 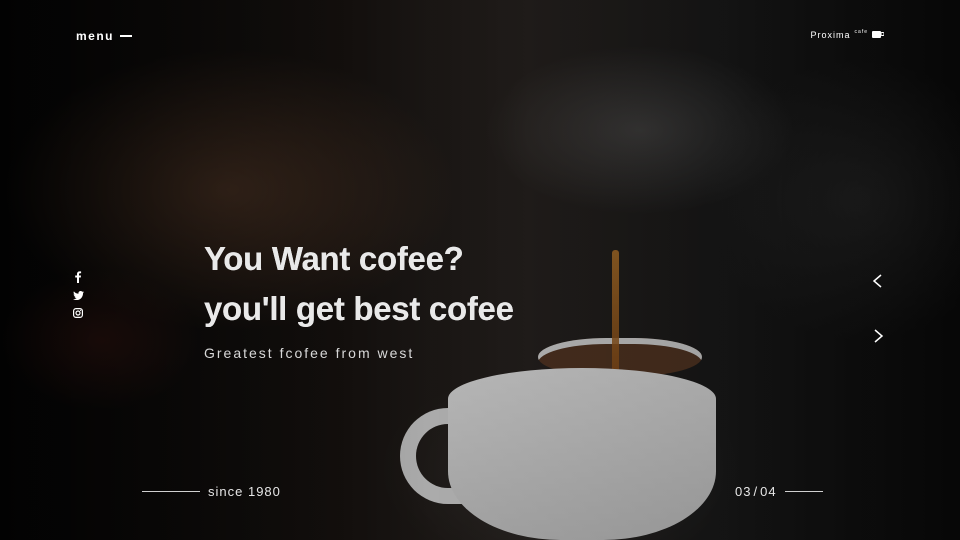 I want to click on menu-button: menu, so click(x=104, y=36).